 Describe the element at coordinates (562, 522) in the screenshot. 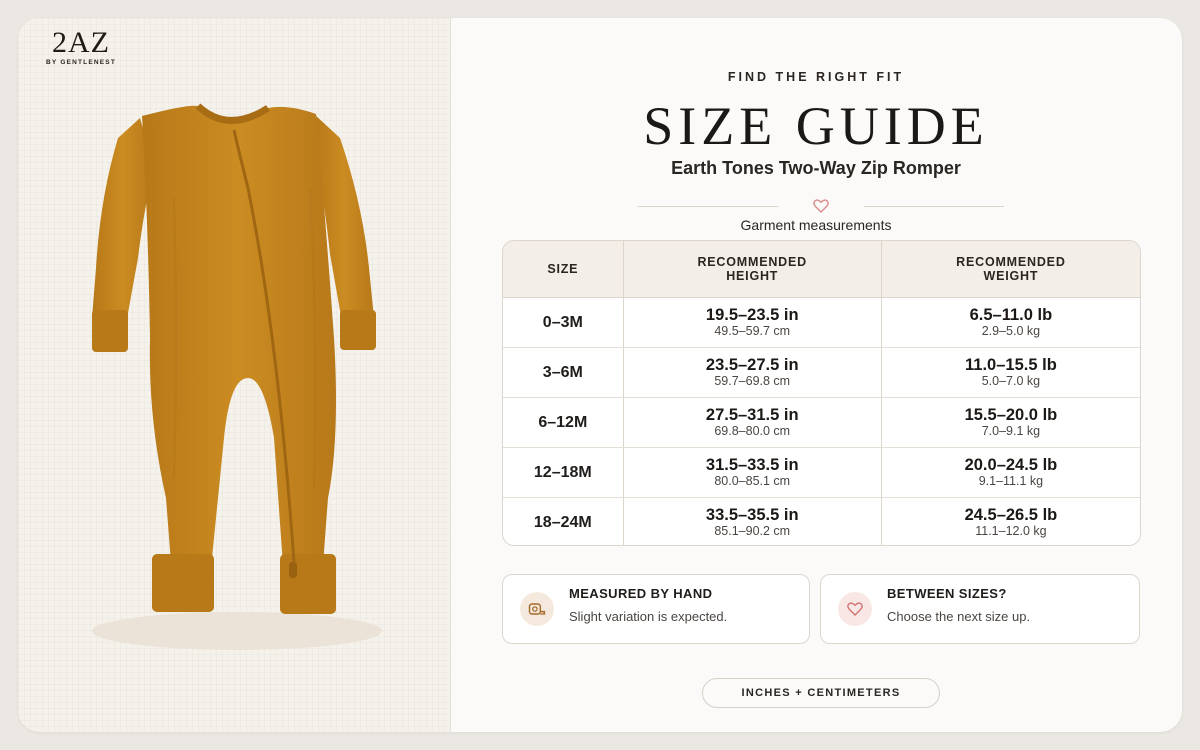

I see `size-label: 18–24M` at that location.